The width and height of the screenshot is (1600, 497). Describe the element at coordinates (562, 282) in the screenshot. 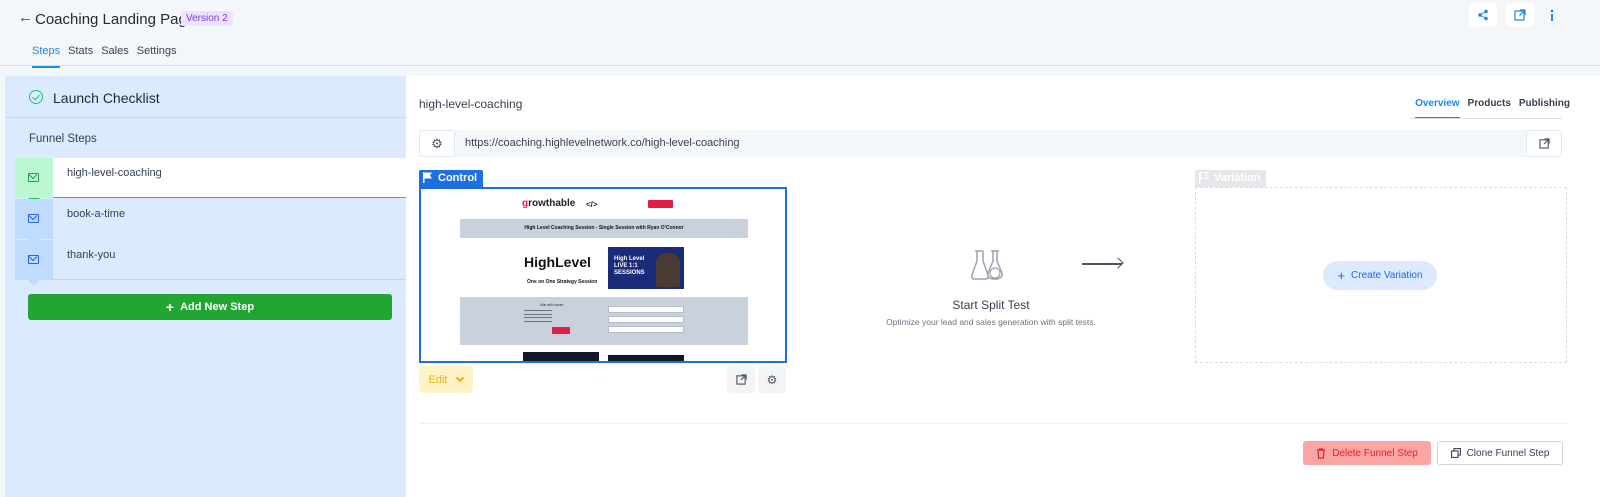

I see `preview-brand-subtitle: One on One Strategy Session` at that location.